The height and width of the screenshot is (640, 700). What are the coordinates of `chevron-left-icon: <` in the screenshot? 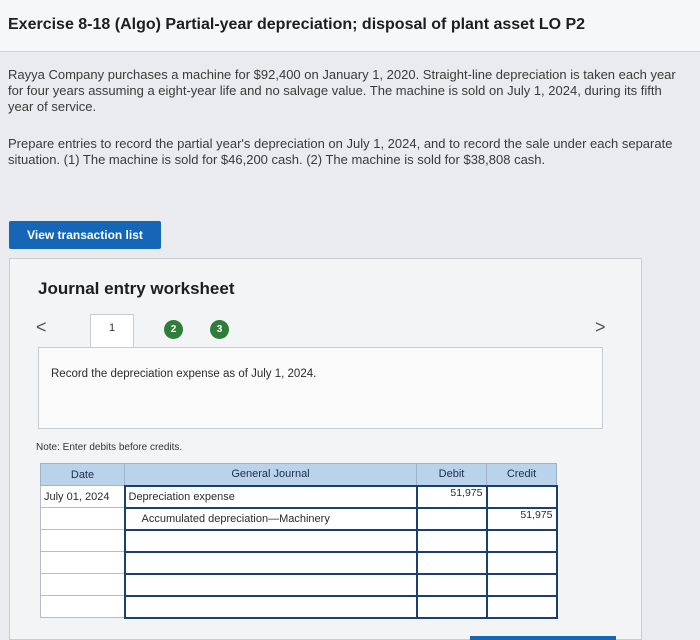 It's located at (41, 327).